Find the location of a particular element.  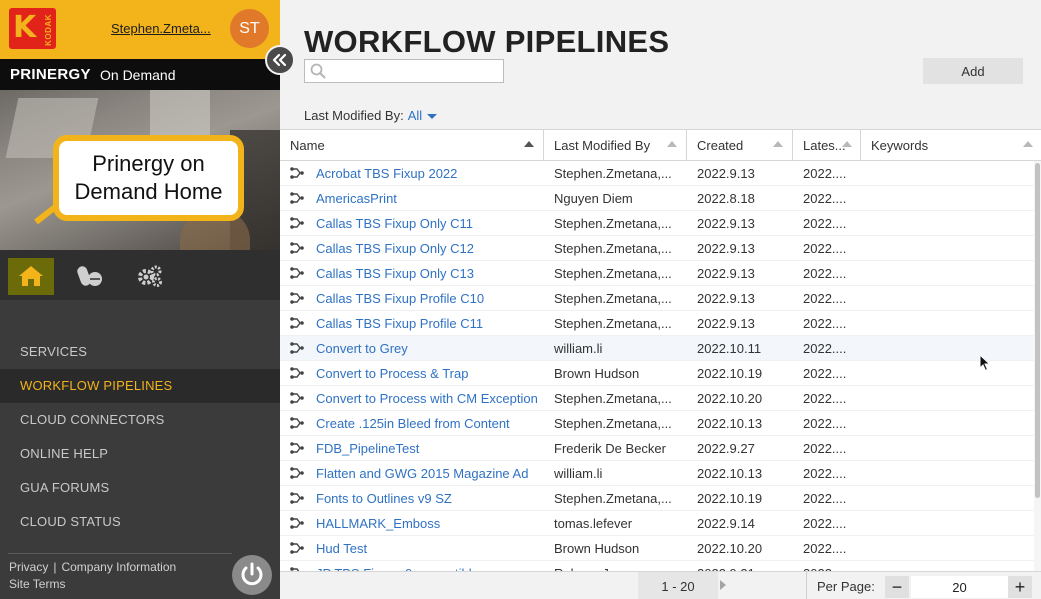

sidebar-item-cloud-connectors: CLOUD CONNECTORS is located at coordinates (140, 420).